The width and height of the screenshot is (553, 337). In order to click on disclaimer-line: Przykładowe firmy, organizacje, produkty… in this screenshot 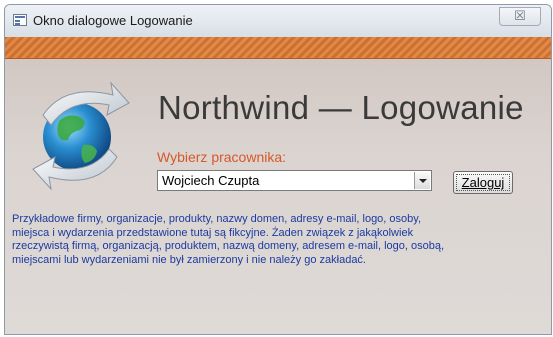, I will do `click(217, 219)`.